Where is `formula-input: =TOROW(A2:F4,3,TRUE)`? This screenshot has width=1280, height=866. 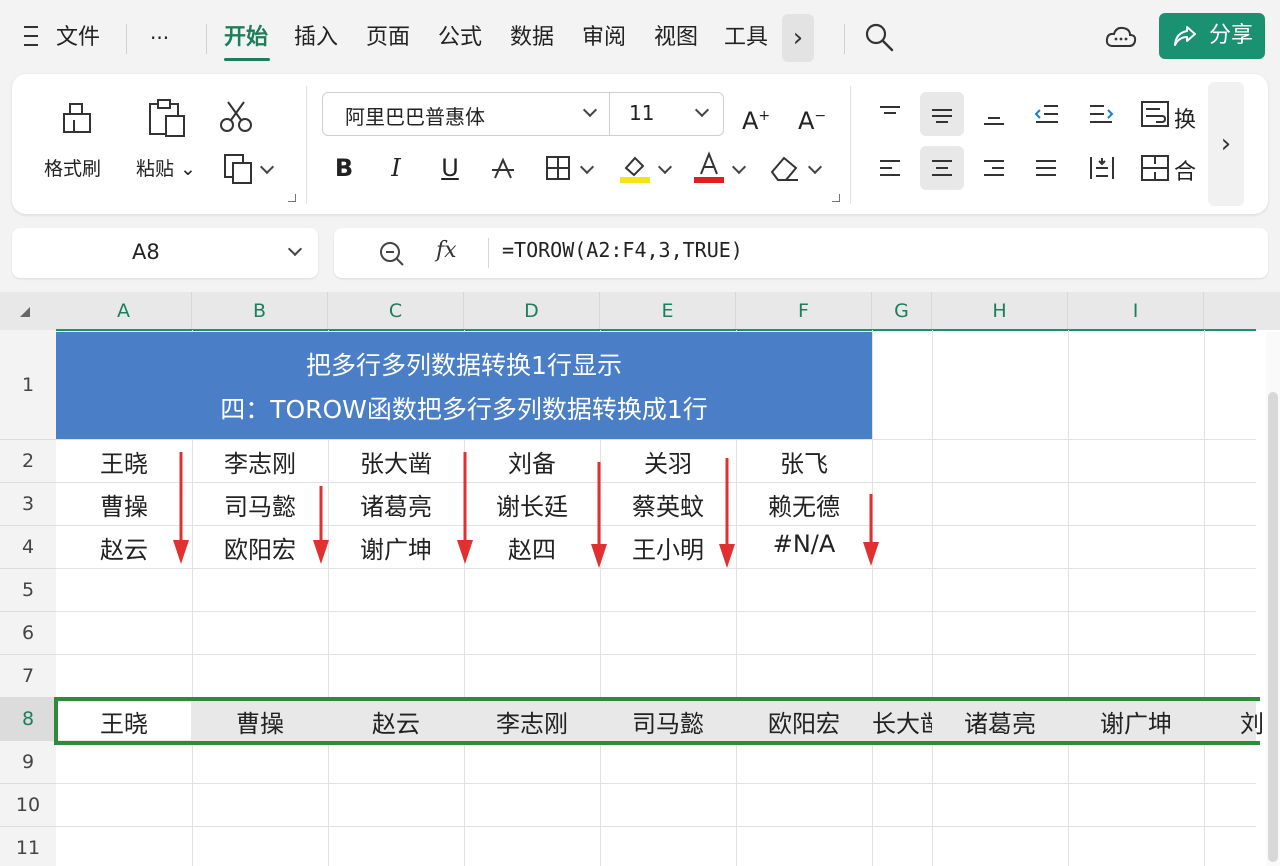
formula-input: =TOROW(A2:F4,3,TRUE) is located at coordinates (622, 250).